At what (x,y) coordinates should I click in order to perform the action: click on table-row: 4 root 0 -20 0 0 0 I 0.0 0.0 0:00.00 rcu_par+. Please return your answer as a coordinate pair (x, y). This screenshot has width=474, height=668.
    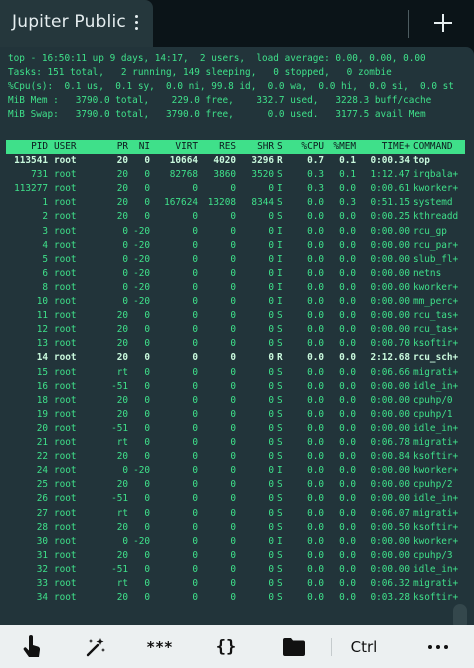
    Looking at the image, I should click on (235, 246).